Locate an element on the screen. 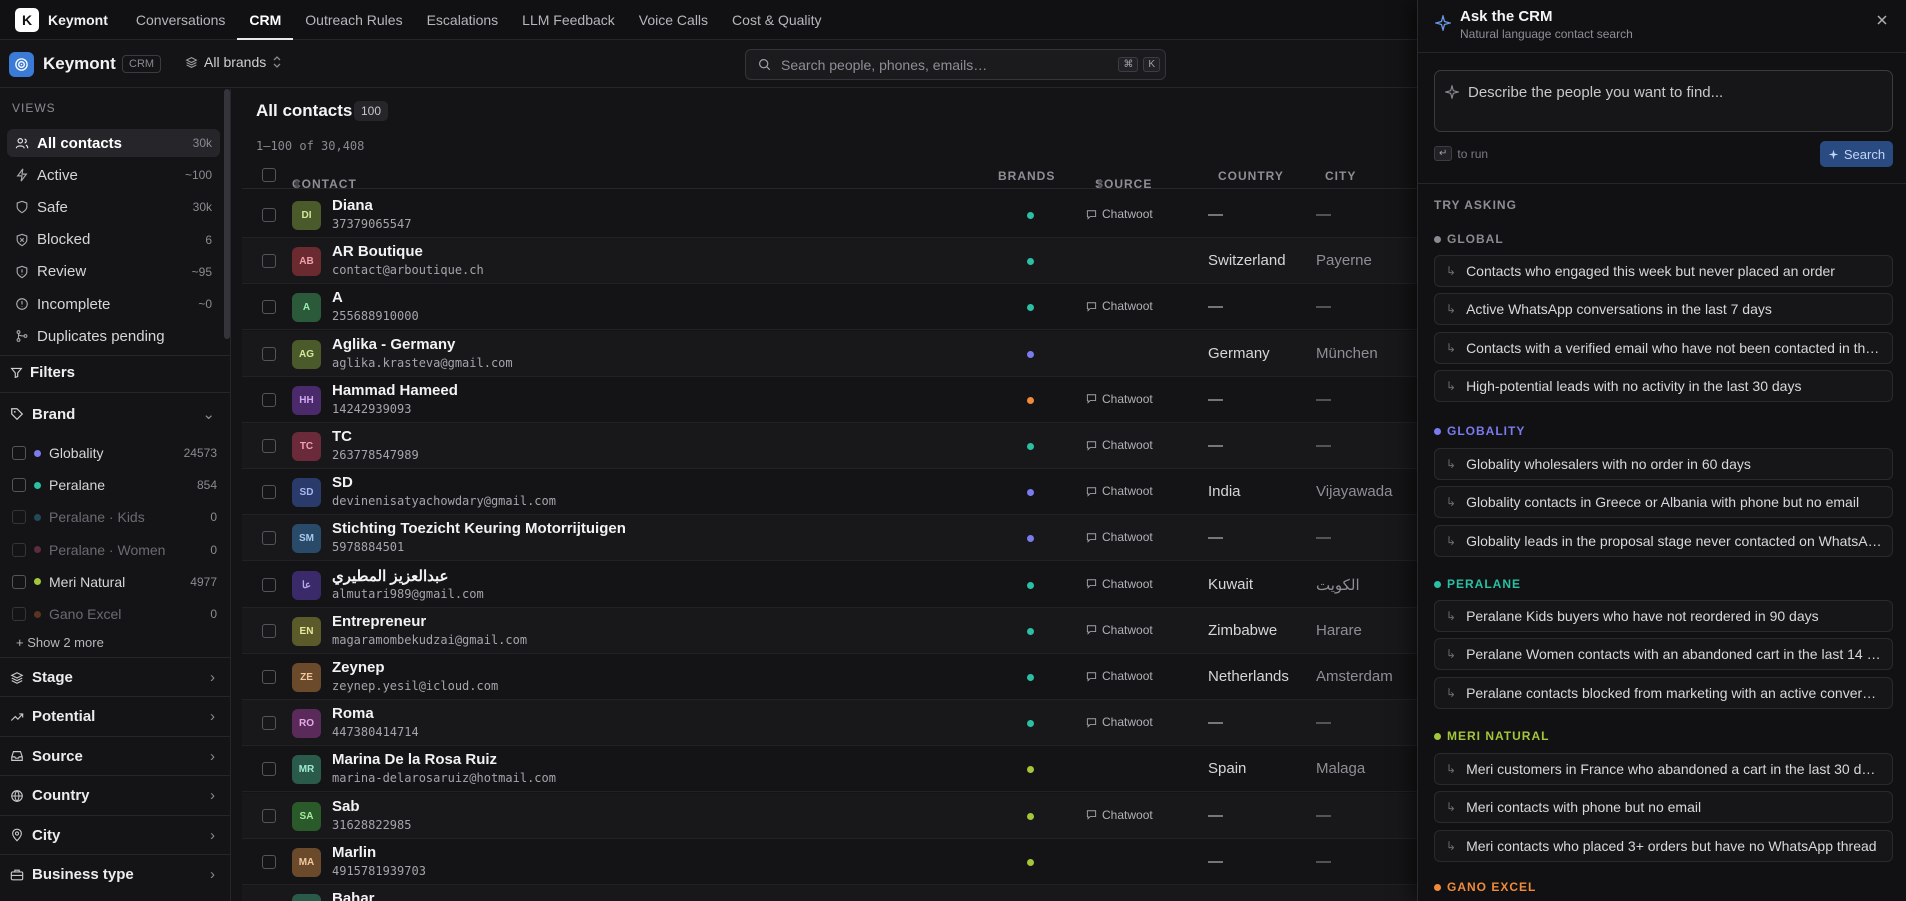 The width and height of the screenshot is (1906, 901). filter-country: Country › is located at coordinates (112, 795).